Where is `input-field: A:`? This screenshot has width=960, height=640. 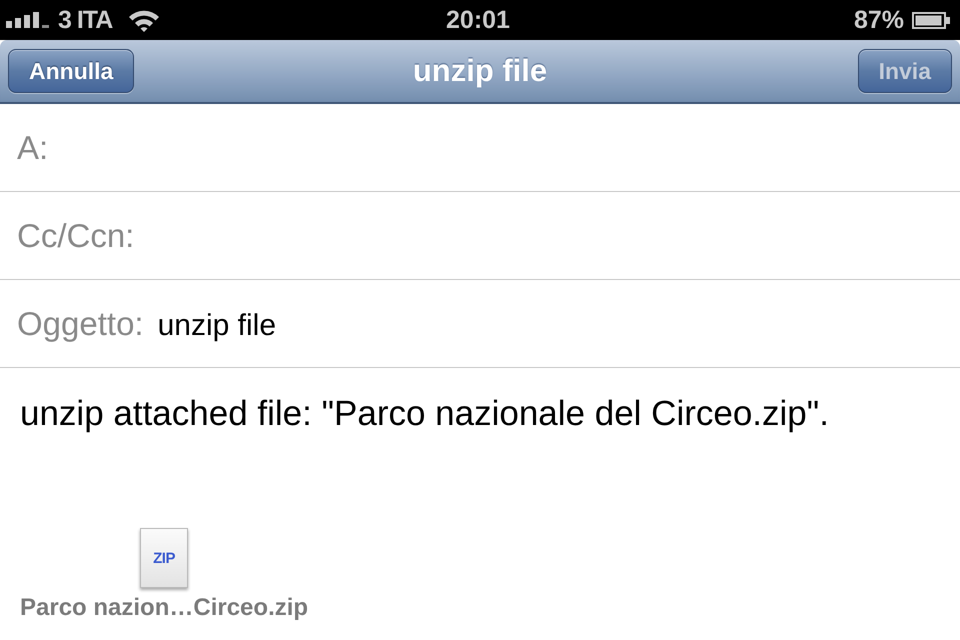 input-field: A: is located at coordinates (480, 148).